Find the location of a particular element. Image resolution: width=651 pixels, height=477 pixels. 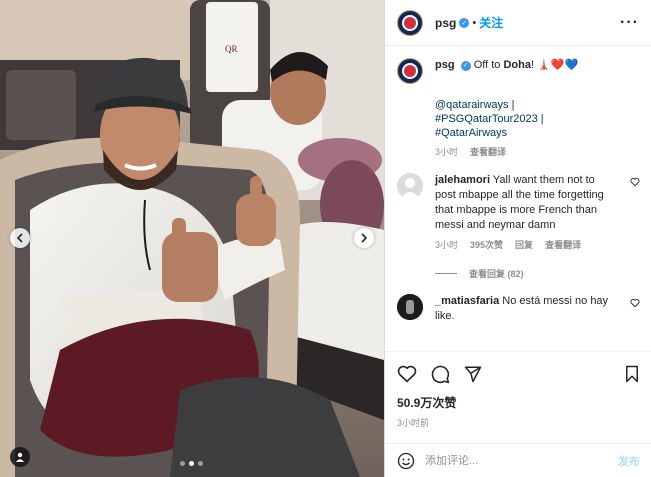

red-heart-emoji-icon: ❤️ is located at coordinates (557, 65).